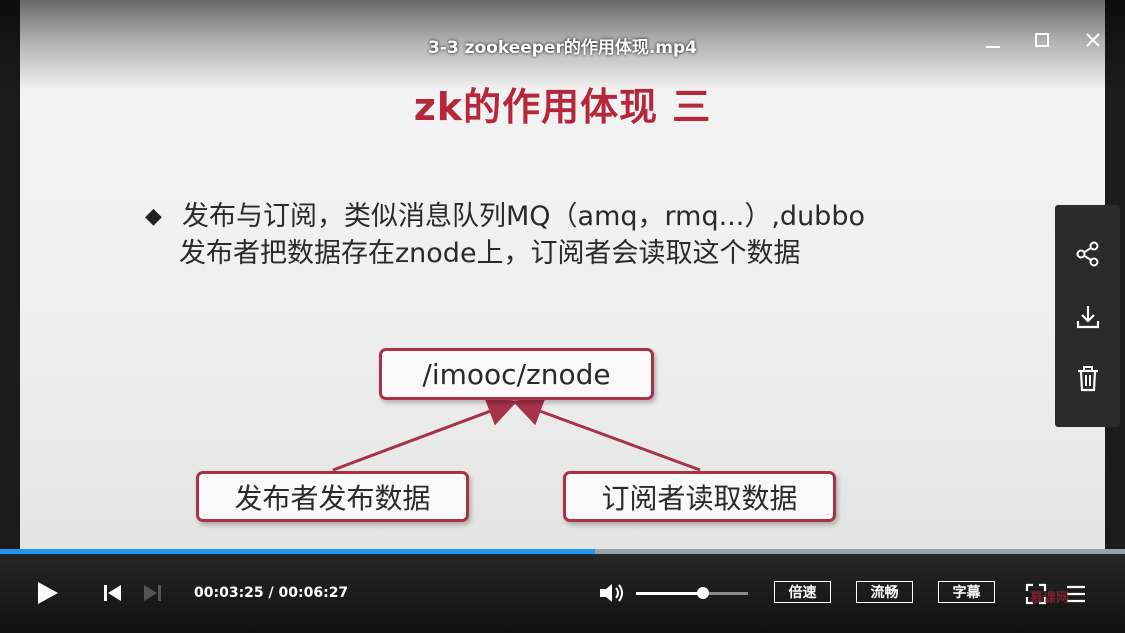 This screenshot has width=1125, height=633. I want to click on minimize-button, so click(993, 41).